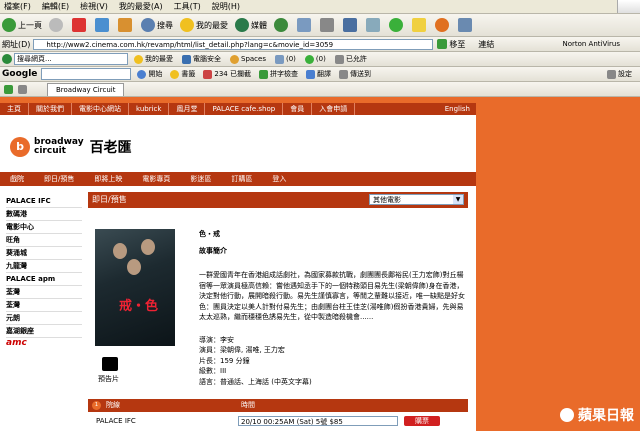 This screenshot has height=431, width=640. I want to click on nav-home: 主頁, so click(14, 109).